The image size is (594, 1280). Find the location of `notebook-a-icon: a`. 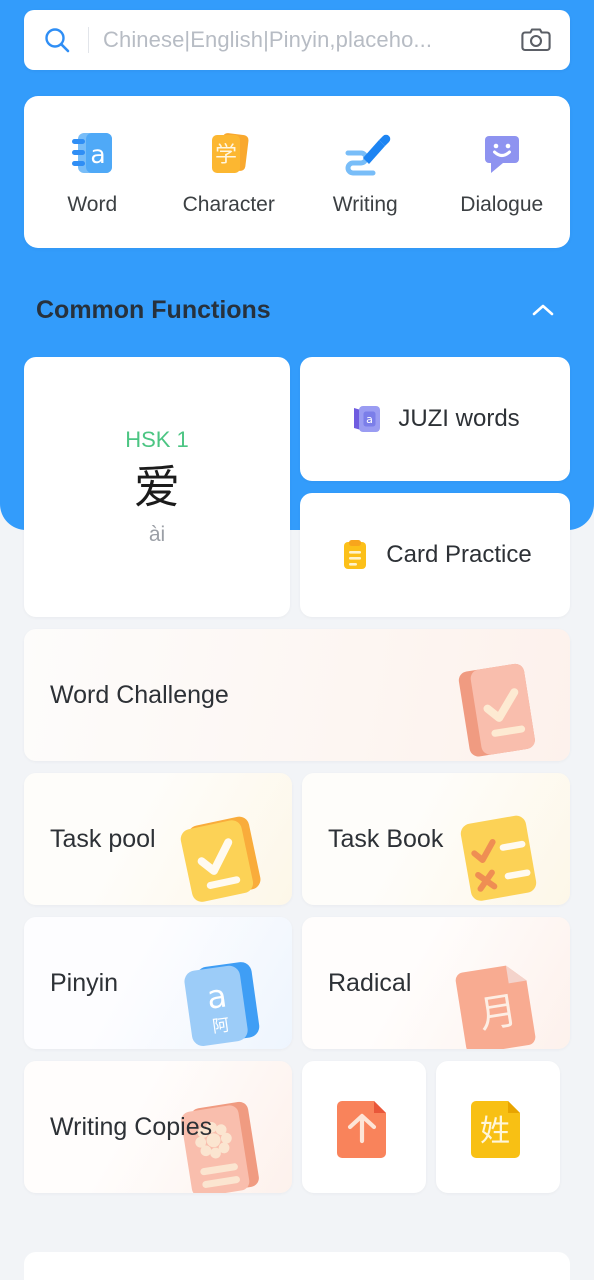

notebook-a-icon: a is located at coordinates (92, 153).